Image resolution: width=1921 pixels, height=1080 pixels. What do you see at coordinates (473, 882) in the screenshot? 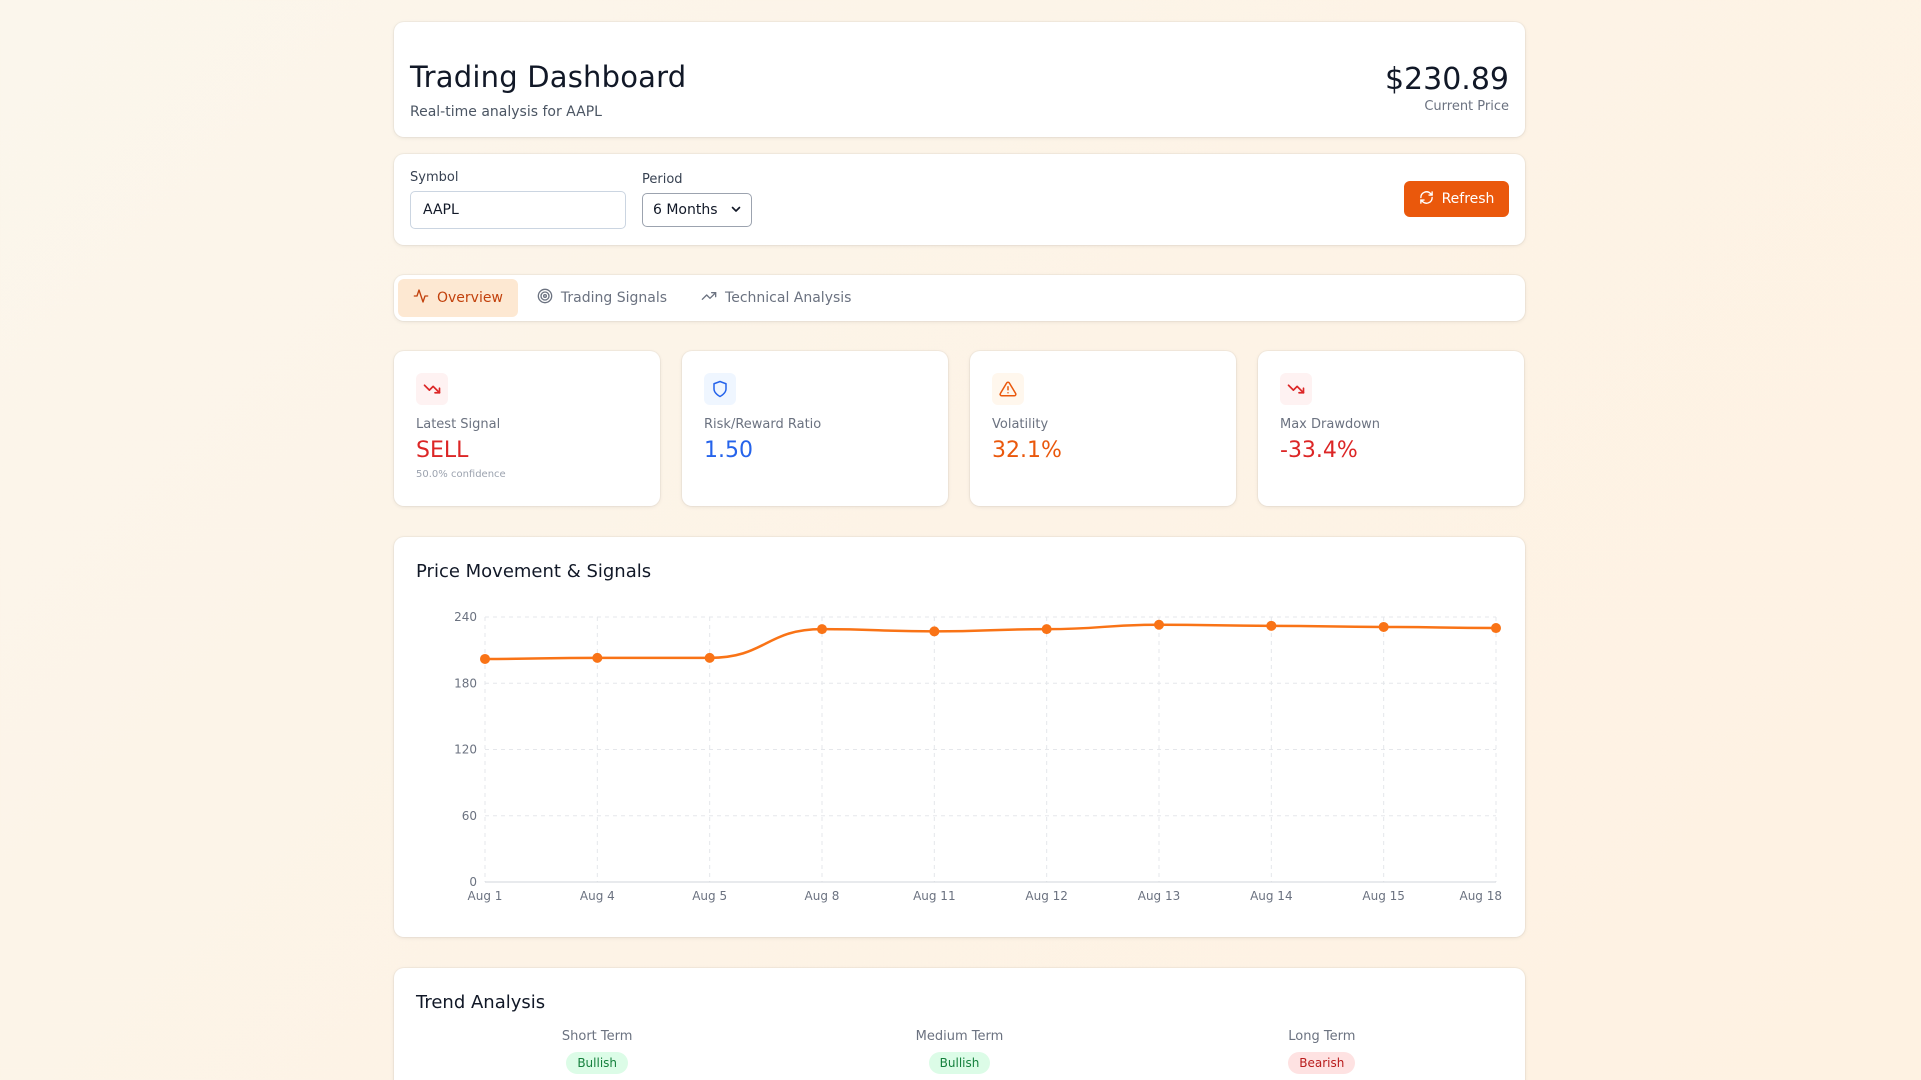
I see `y-tick-label: 0` at bounding box center [473, 882].